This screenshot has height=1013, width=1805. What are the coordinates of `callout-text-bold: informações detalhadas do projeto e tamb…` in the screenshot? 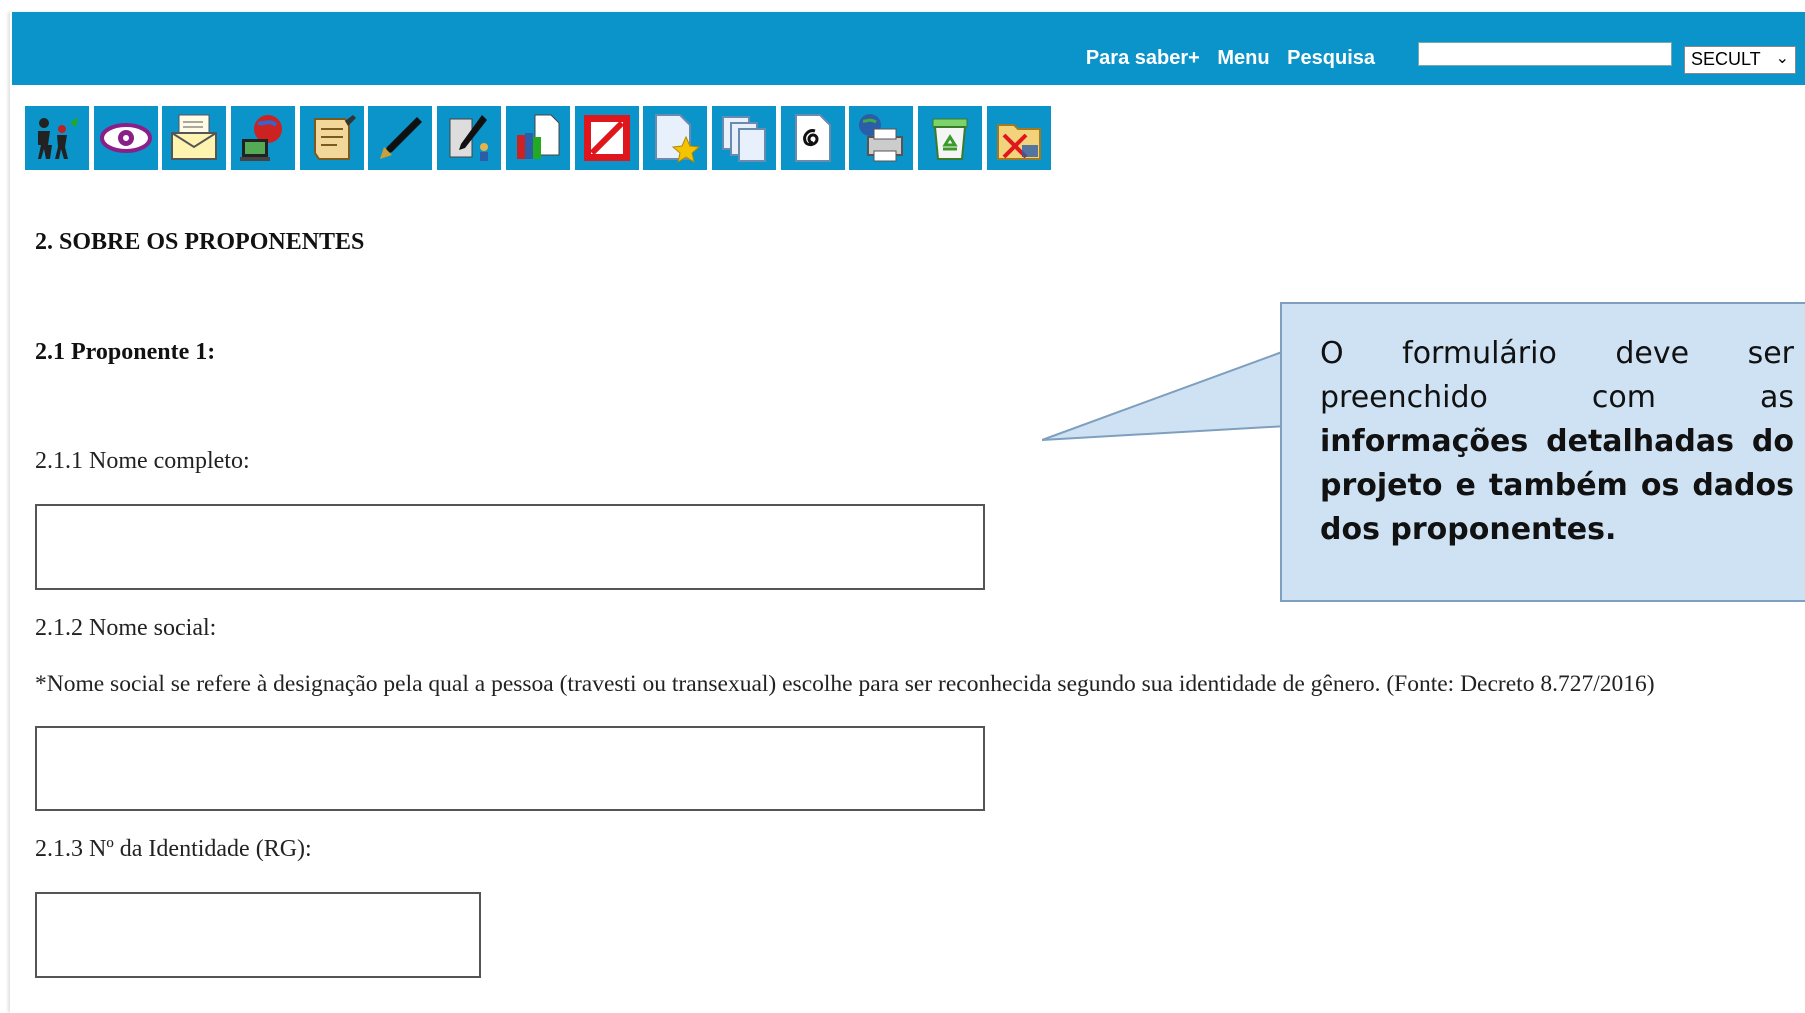 It's located at (1557, 485).